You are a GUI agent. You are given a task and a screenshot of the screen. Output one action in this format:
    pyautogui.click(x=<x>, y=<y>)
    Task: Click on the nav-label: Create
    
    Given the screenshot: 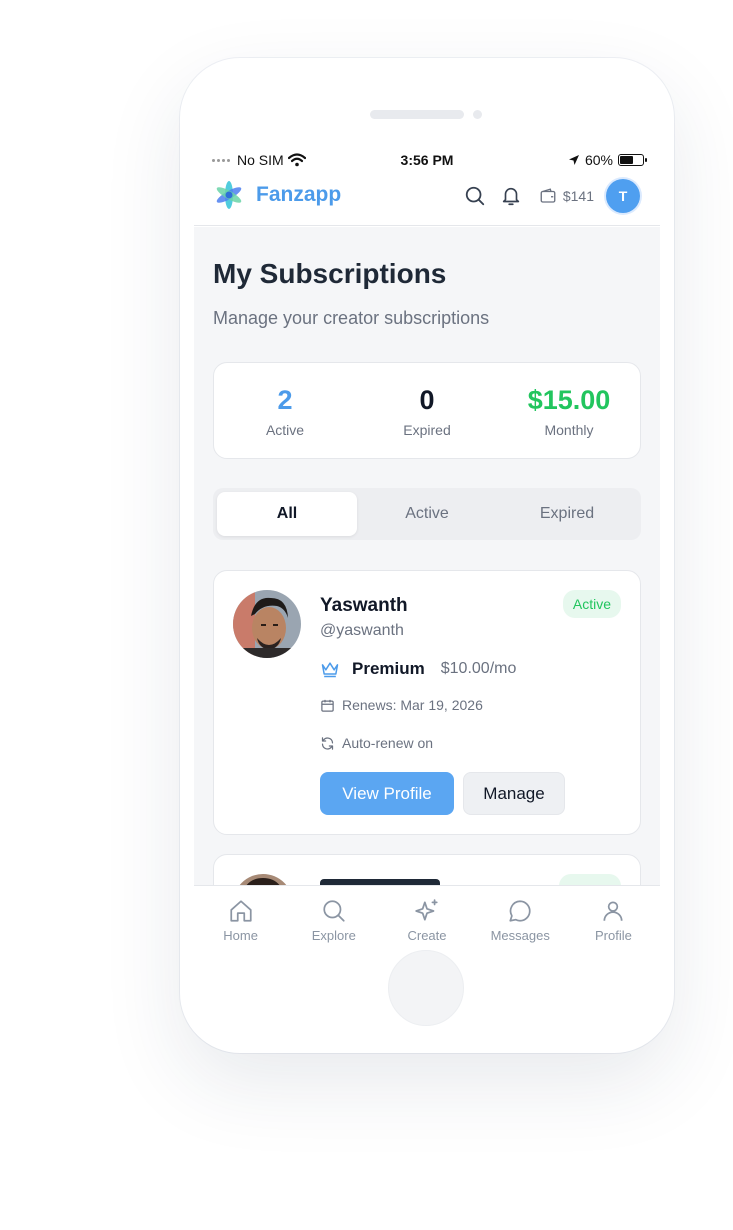 What is the action you would take?
    pyautogui.click(x=427, y=935)
    